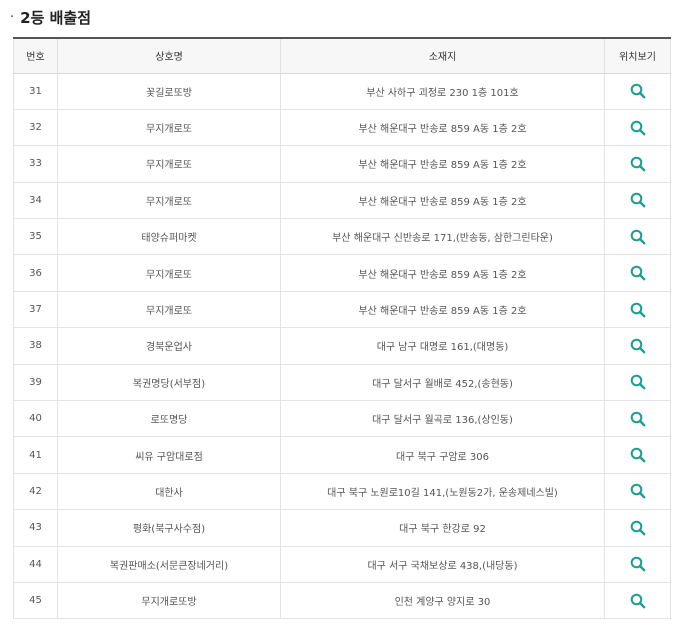 Image resolution: width=683 pixels, height=631 pixels. What do you see at coordinates (35, 201) in the screenshot?
I see `cell-no: 34` at bounding box center [35, 201].